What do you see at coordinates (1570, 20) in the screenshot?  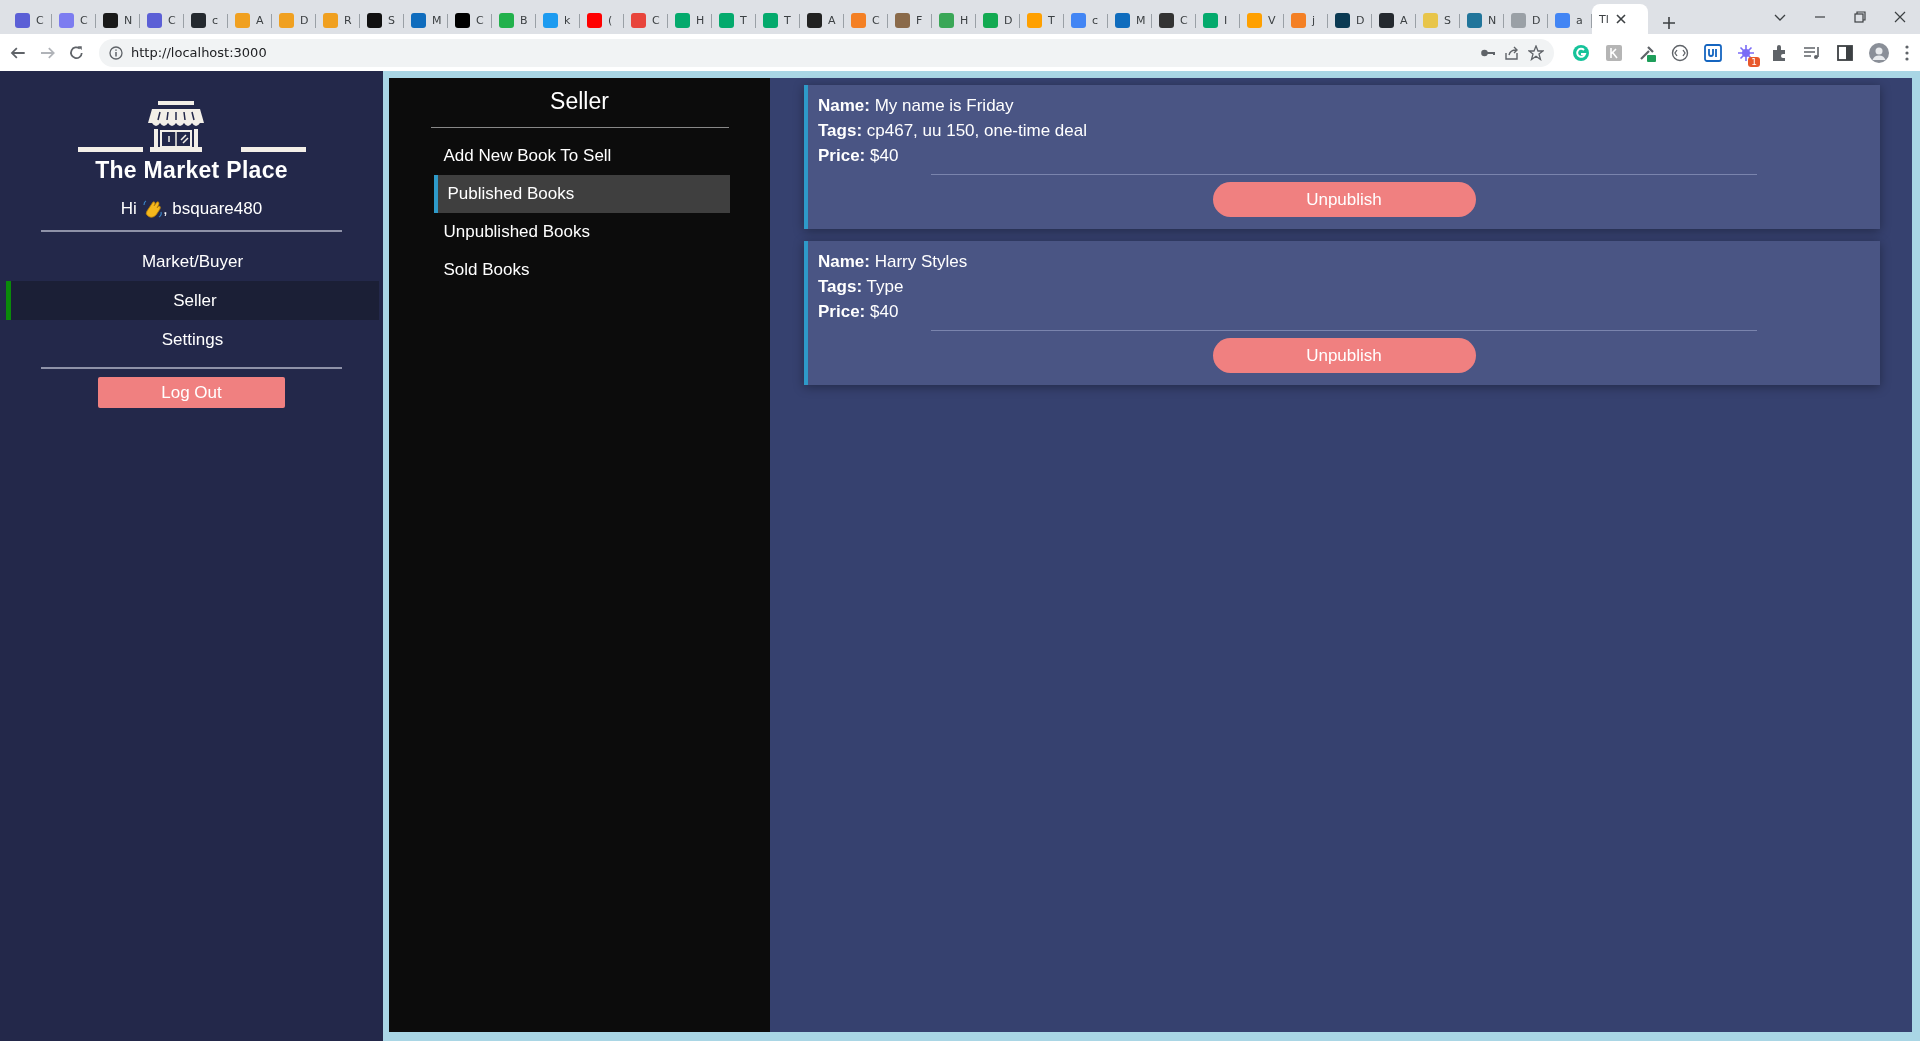 I see `browser-tab: a` at bounding box center [1570, 20].